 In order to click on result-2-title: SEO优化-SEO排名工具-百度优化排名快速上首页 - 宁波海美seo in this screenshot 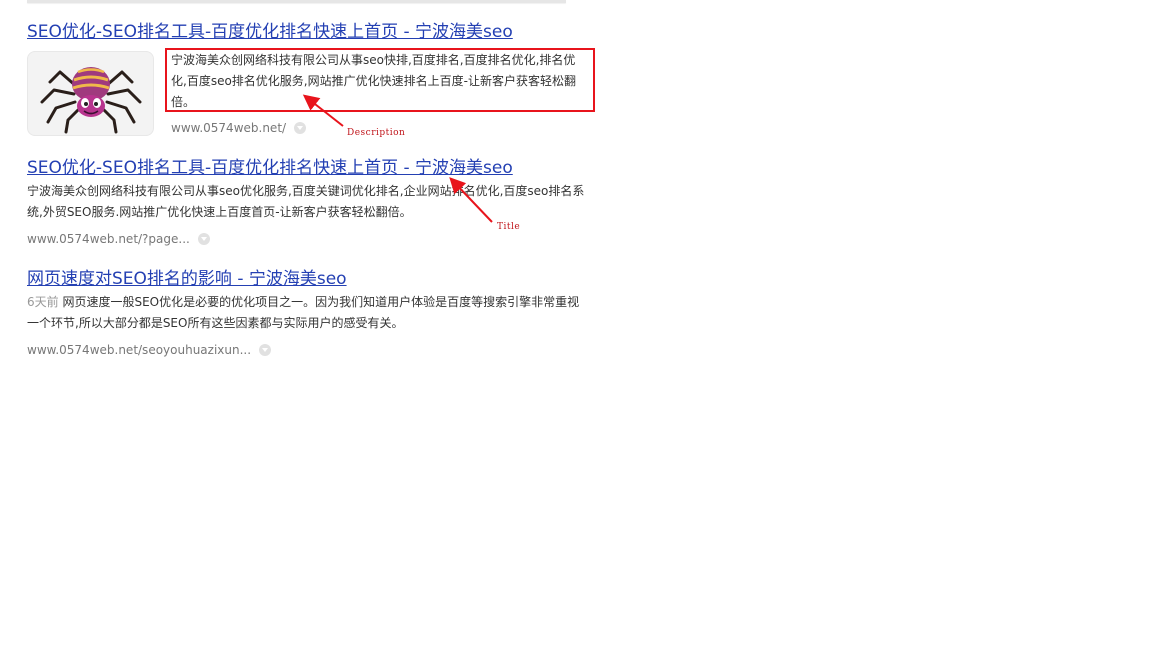, I will do `click(270, 168)`.